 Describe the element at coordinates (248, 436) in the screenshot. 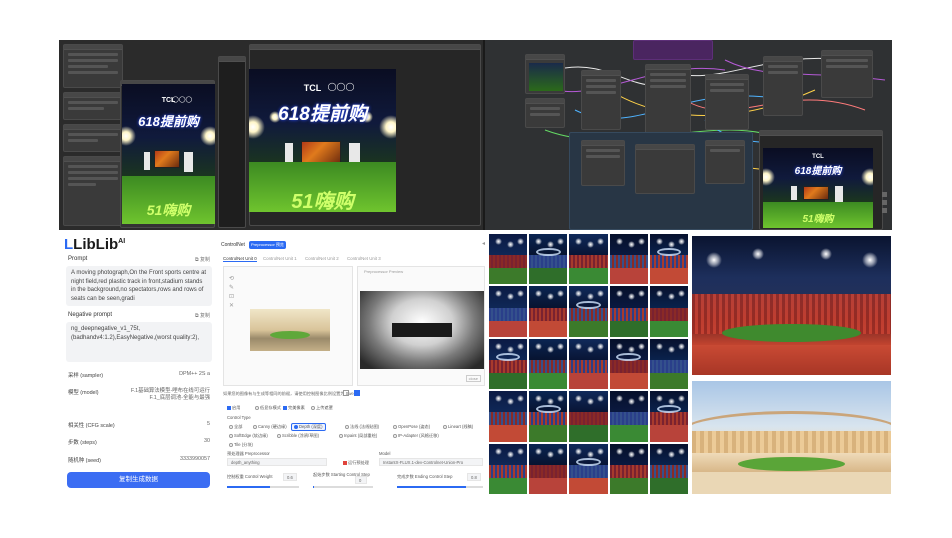

I see `type-softedge: SoftEdge (软边缘)` at that location.